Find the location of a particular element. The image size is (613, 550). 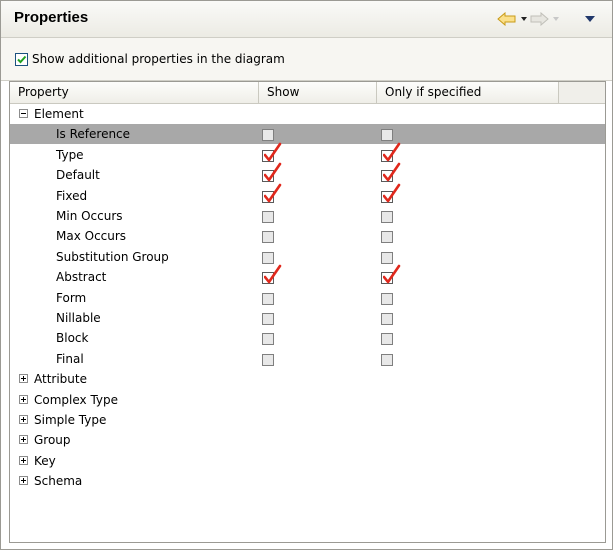

tree-group-schema: Schema is located at coordinates (307, 481).